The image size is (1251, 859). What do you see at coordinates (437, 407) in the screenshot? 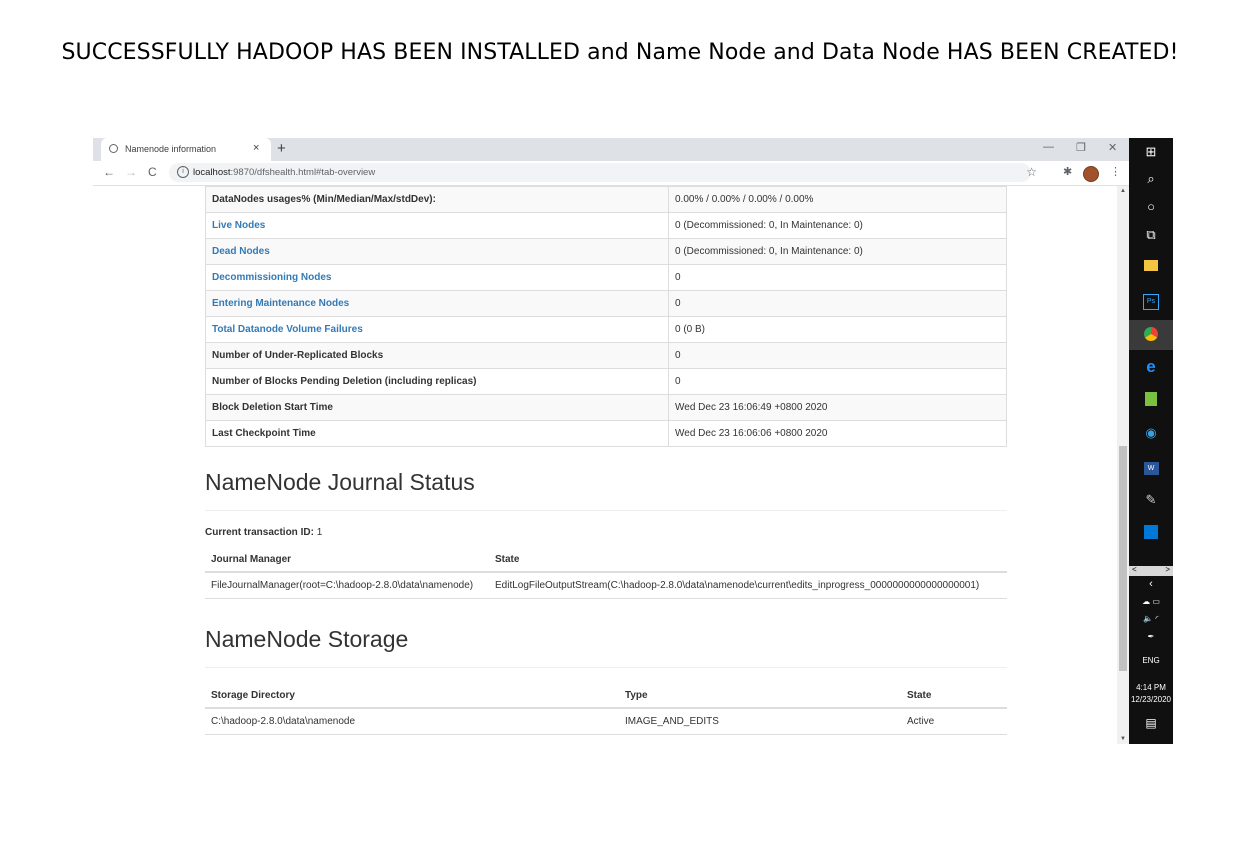
I see `summary-label: Block Deletion Start Time` at bounding box center [437, 407].